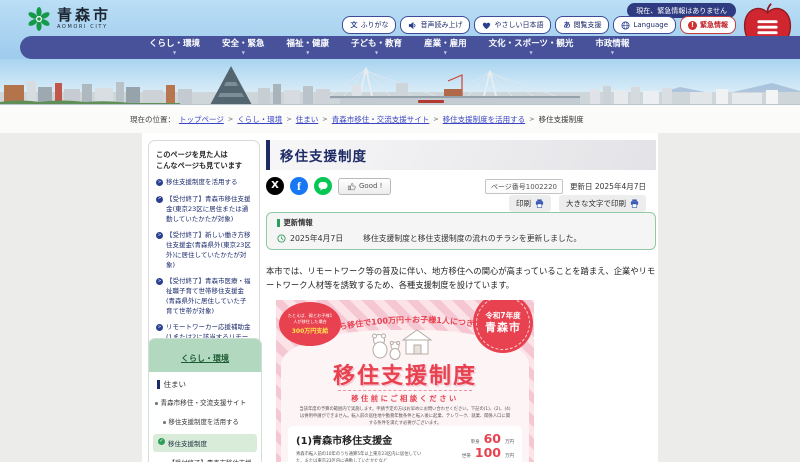  I want to click on category-title-link: くらし・環境, so click(205, 358).